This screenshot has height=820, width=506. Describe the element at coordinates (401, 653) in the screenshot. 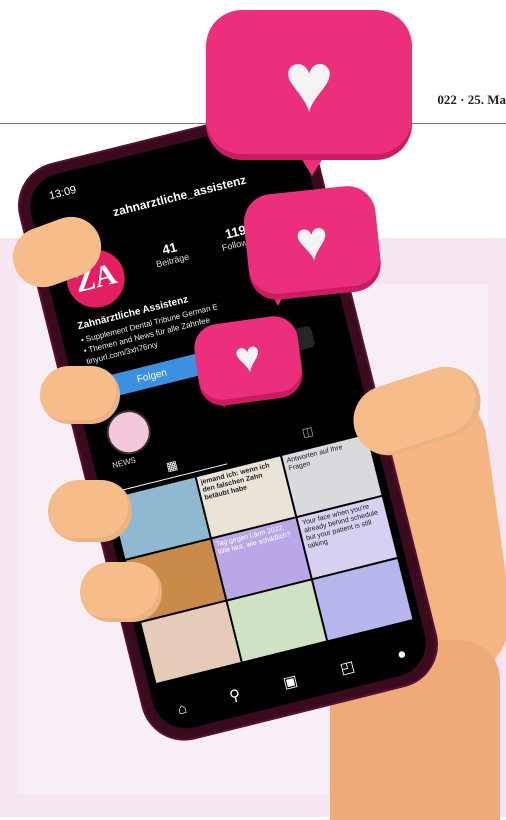

I see `profile-nav-icon: ●` at that location.